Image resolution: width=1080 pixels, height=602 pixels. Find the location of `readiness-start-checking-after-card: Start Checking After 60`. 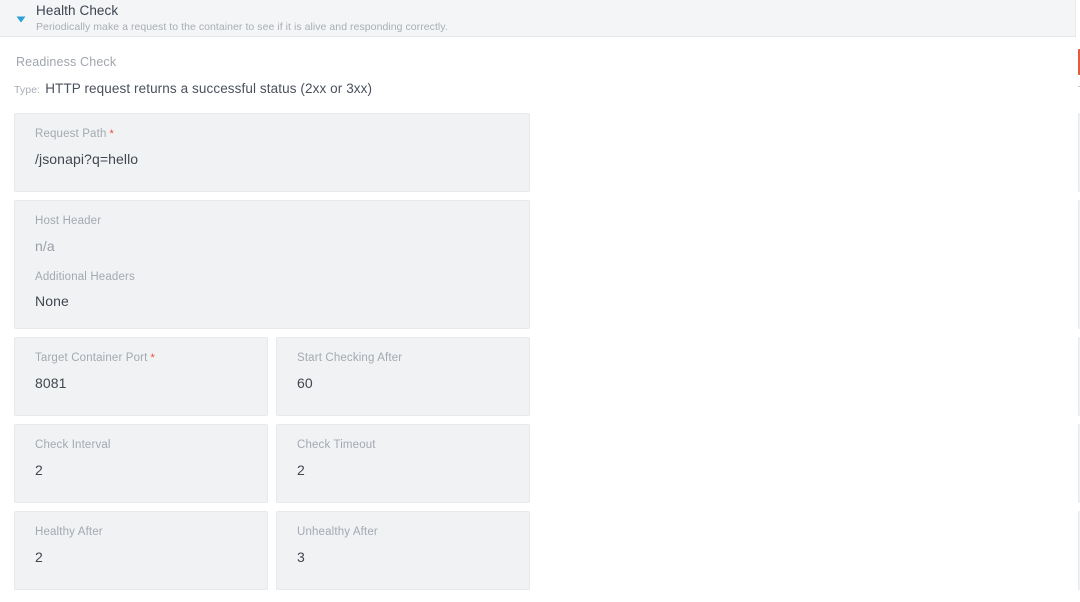

readiness-start-checking-after-card: Start Checking After 60 is located at coordinates (403, 376).